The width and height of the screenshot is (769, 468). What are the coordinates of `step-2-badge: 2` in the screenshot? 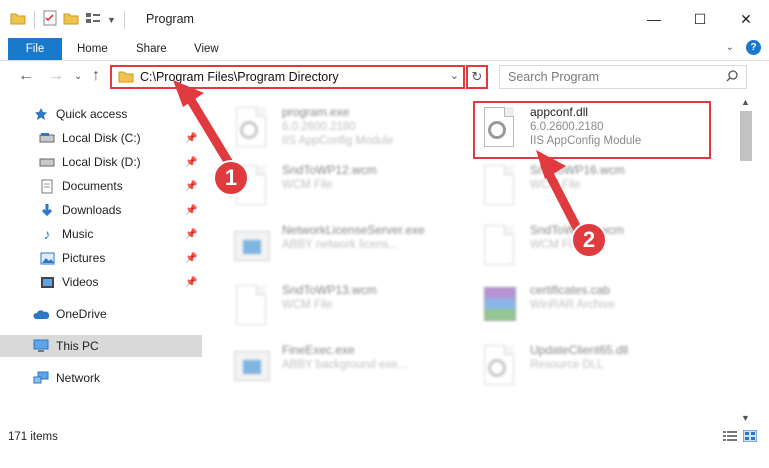 It's located at (589, 240).